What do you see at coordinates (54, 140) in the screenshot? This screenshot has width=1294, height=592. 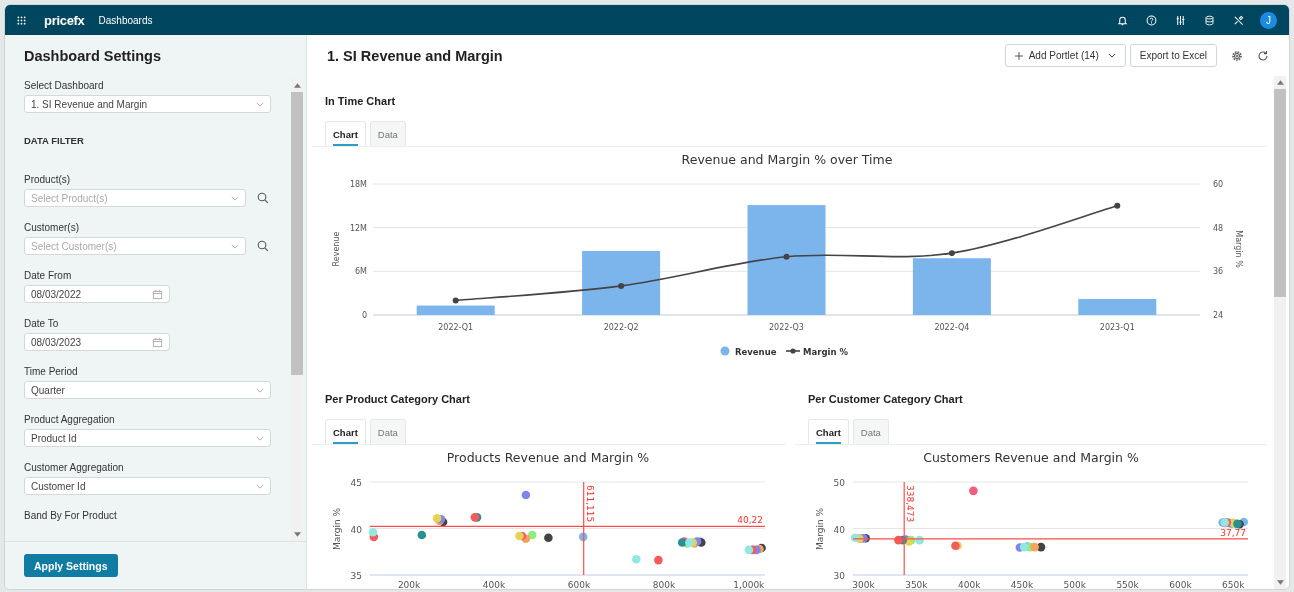 I see `section-heading: DATA FILTER` at bounding box center [54, 140].